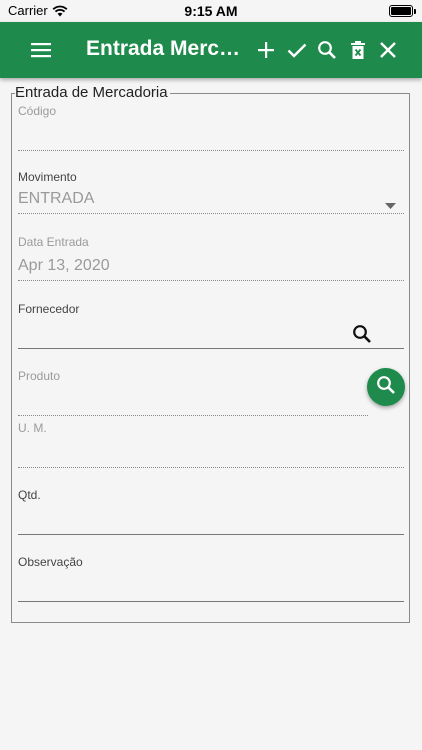 The height and width of the screenshot is (750, 422). I want to click on produto-field: Produto, so click(193, 392).